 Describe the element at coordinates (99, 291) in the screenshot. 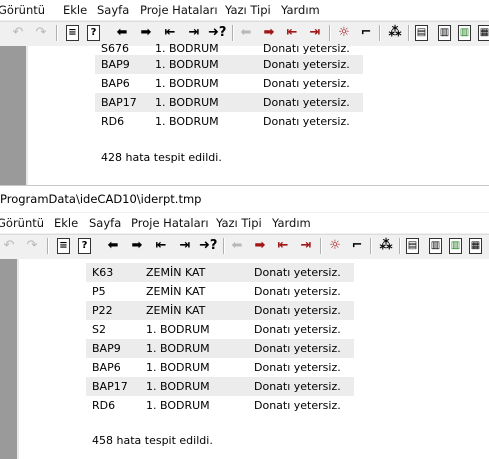

I see `element-id: P5` at that location.